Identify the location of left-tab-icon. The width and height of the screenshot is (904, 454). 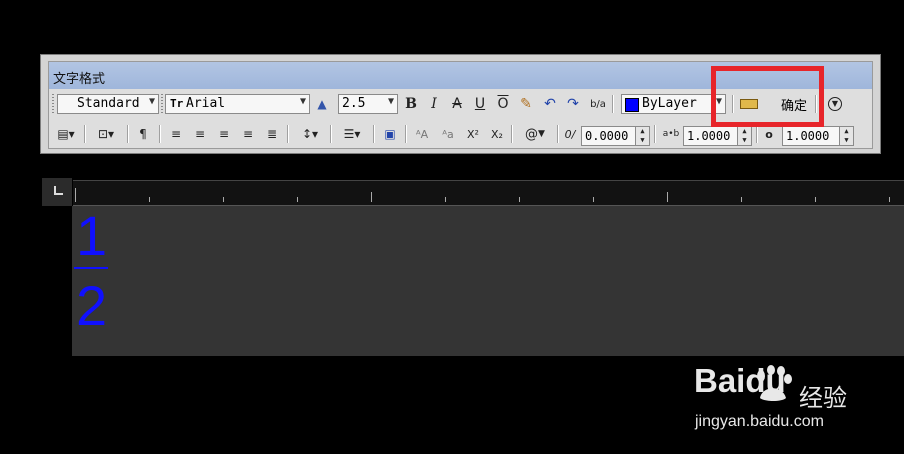
(58, 190).